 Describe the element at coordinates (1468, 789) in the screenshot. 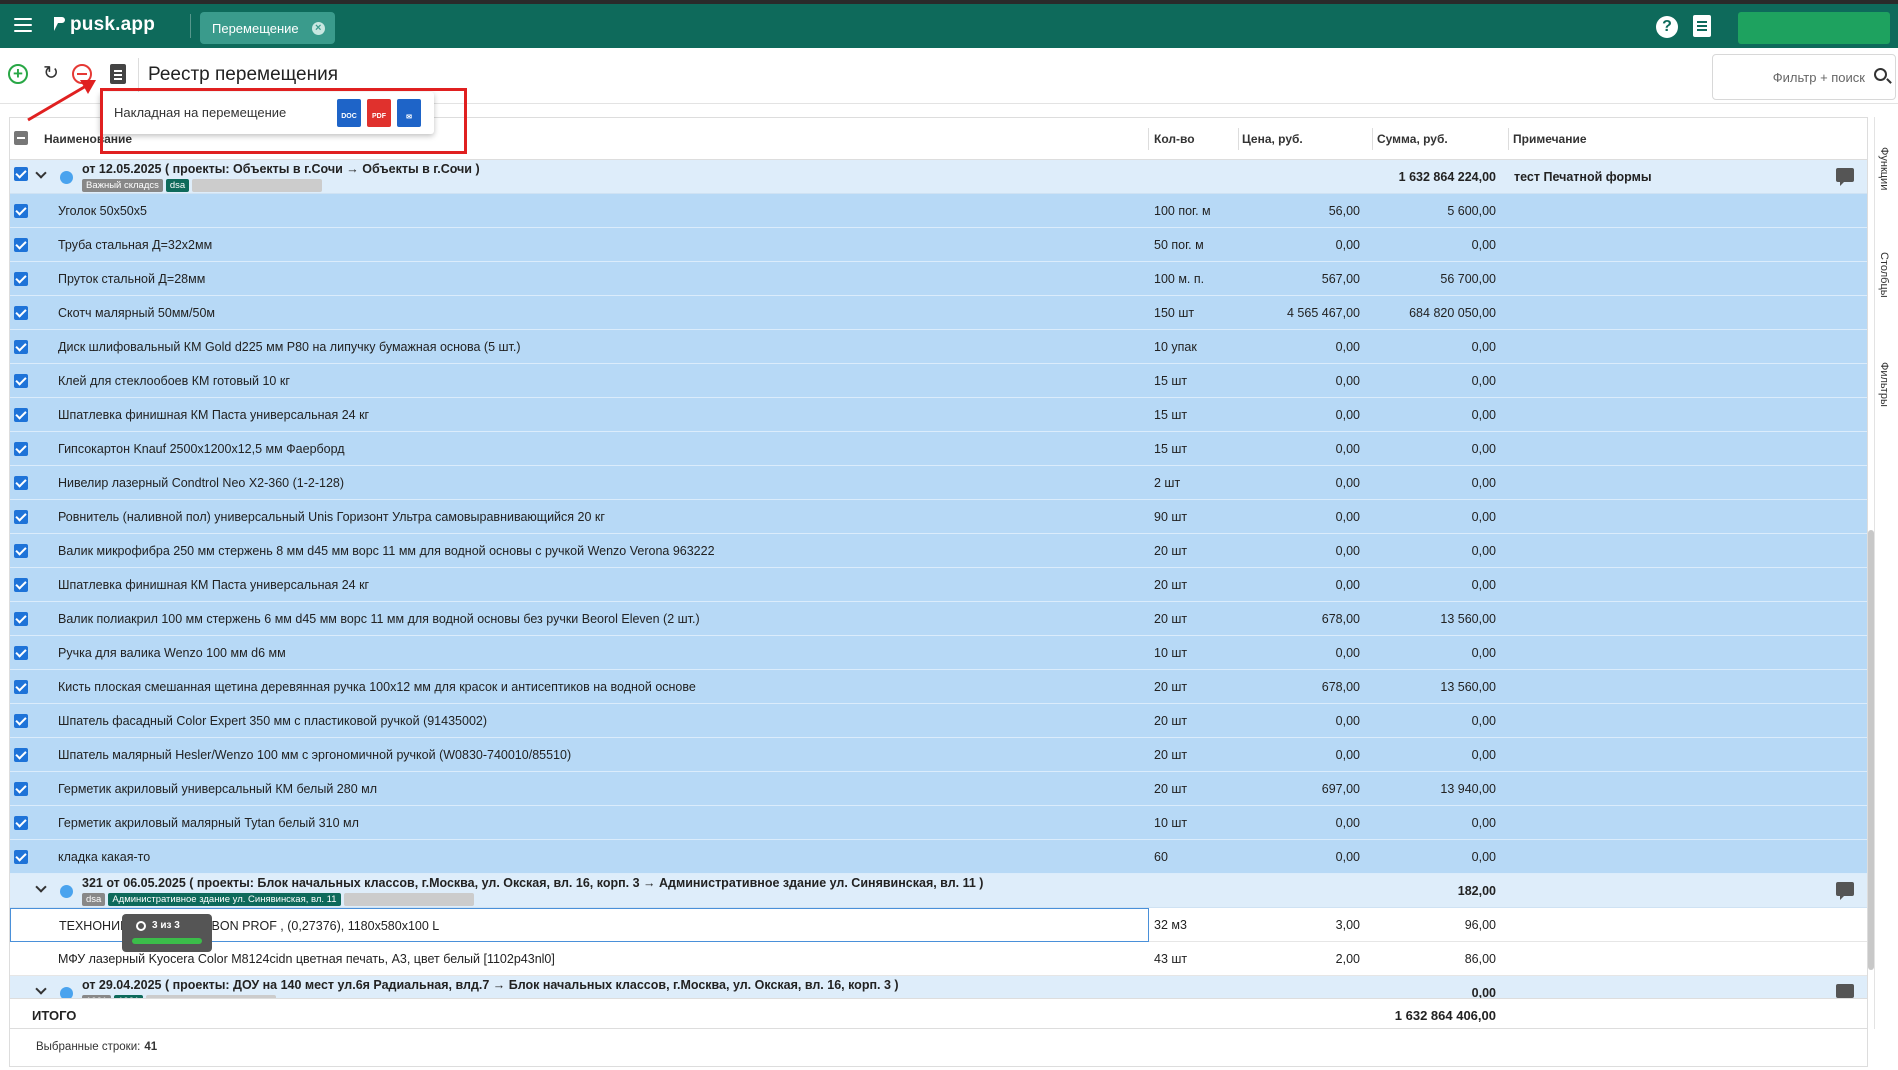

I see `cell-sum: 13 940,00` at that location.